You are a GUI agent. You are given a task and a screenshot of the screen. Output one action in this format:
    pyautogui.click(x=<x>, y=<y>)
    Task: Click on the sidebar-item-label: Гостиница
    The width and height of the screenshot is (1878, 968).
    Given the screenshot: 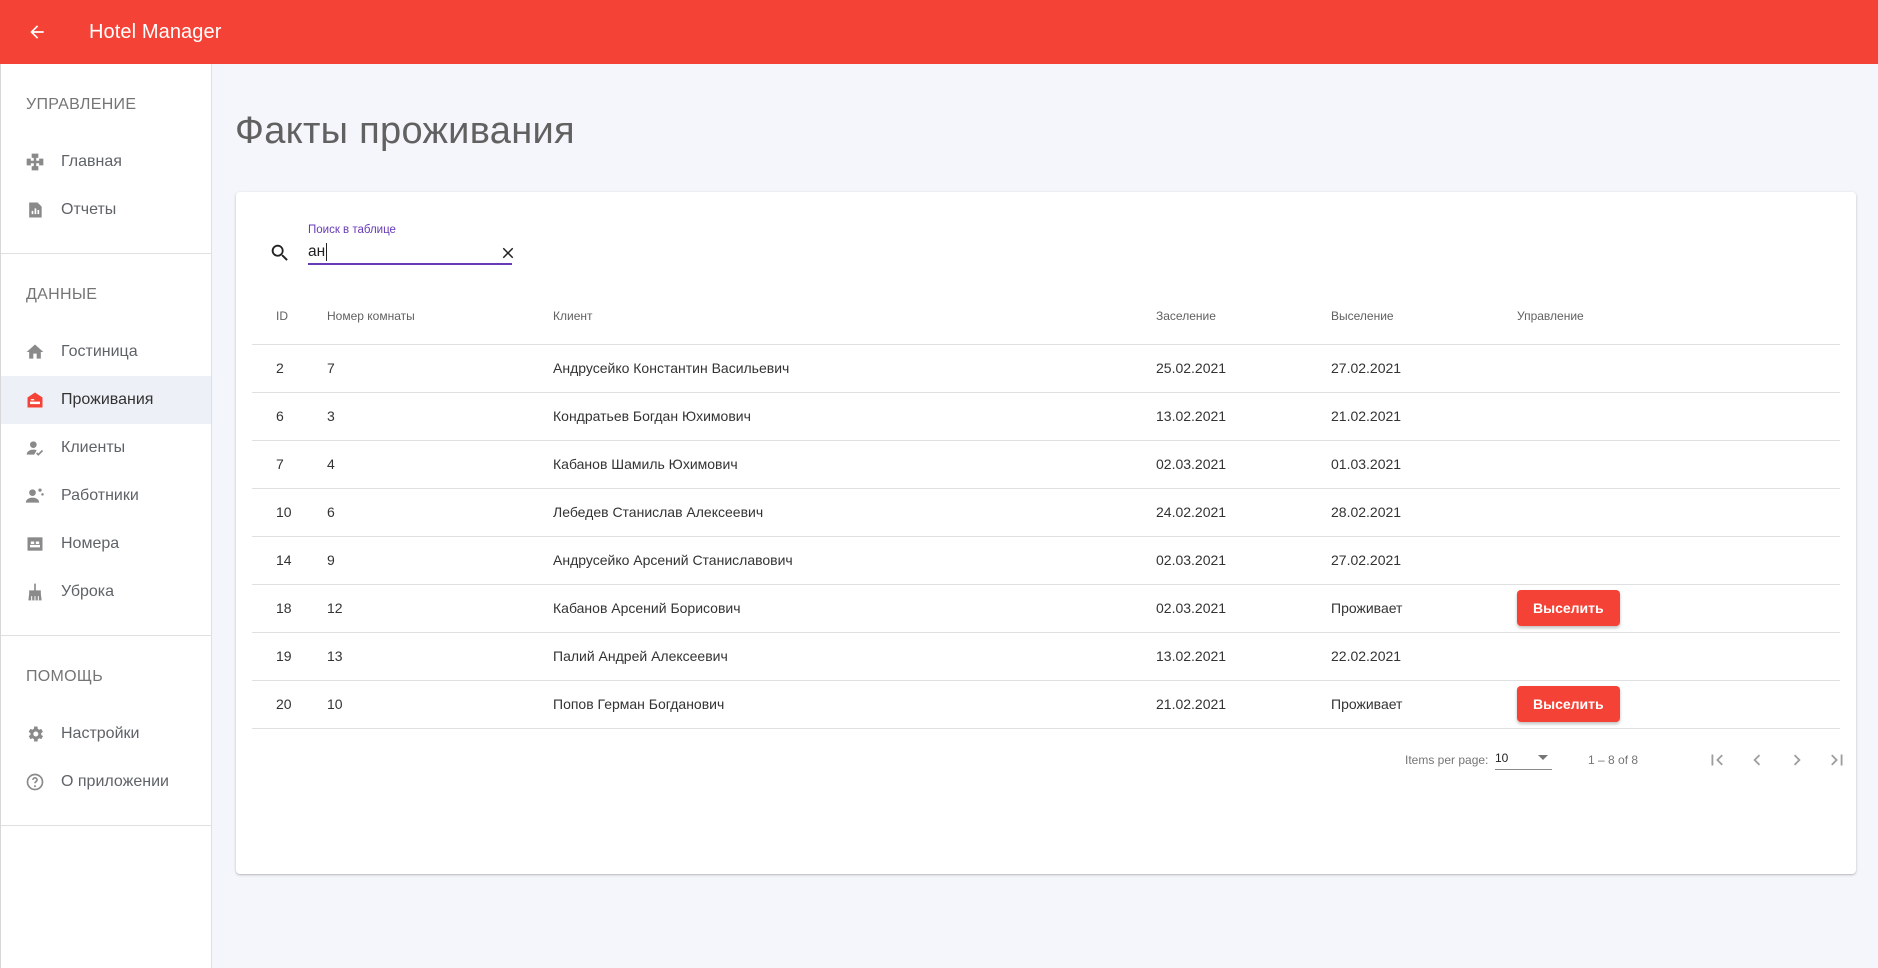 What is the action you would take?
    pyautogui.click(x=99, y=351)
    